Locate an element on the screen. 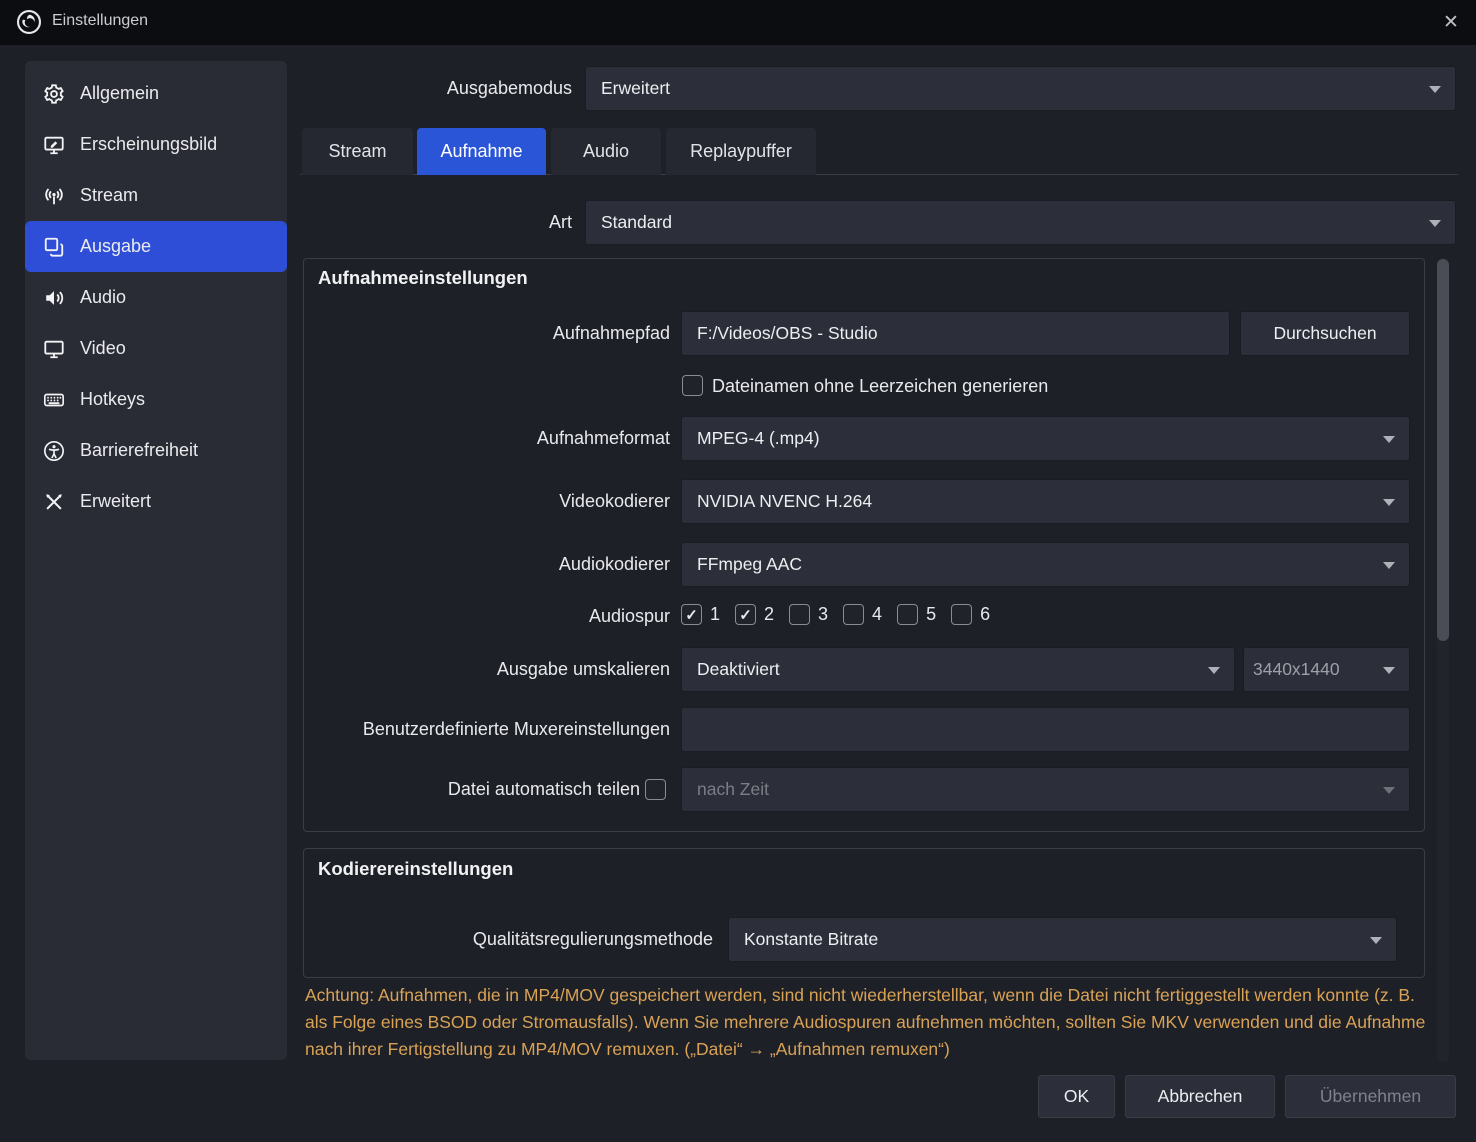 The height and width of the screenshot is (1142, 1476). output-mode-label: Ausgabemodus is located at coordinates (509, 88).